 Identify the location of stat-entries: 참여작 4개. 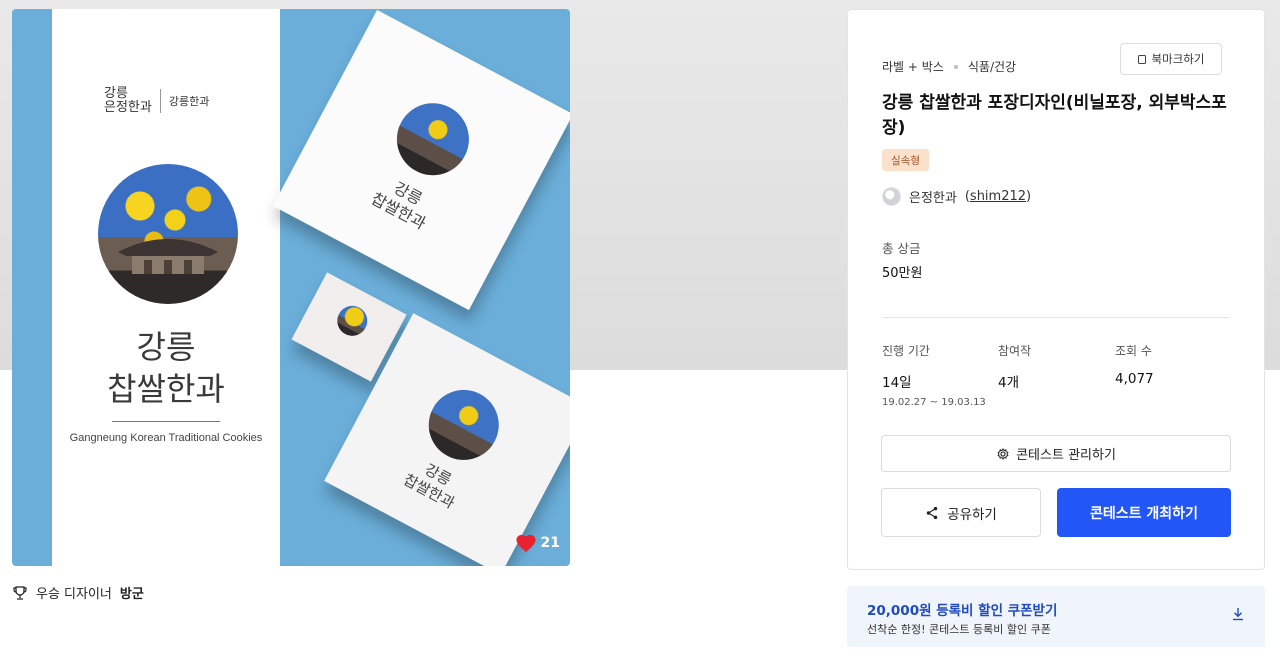
(1014, 366).